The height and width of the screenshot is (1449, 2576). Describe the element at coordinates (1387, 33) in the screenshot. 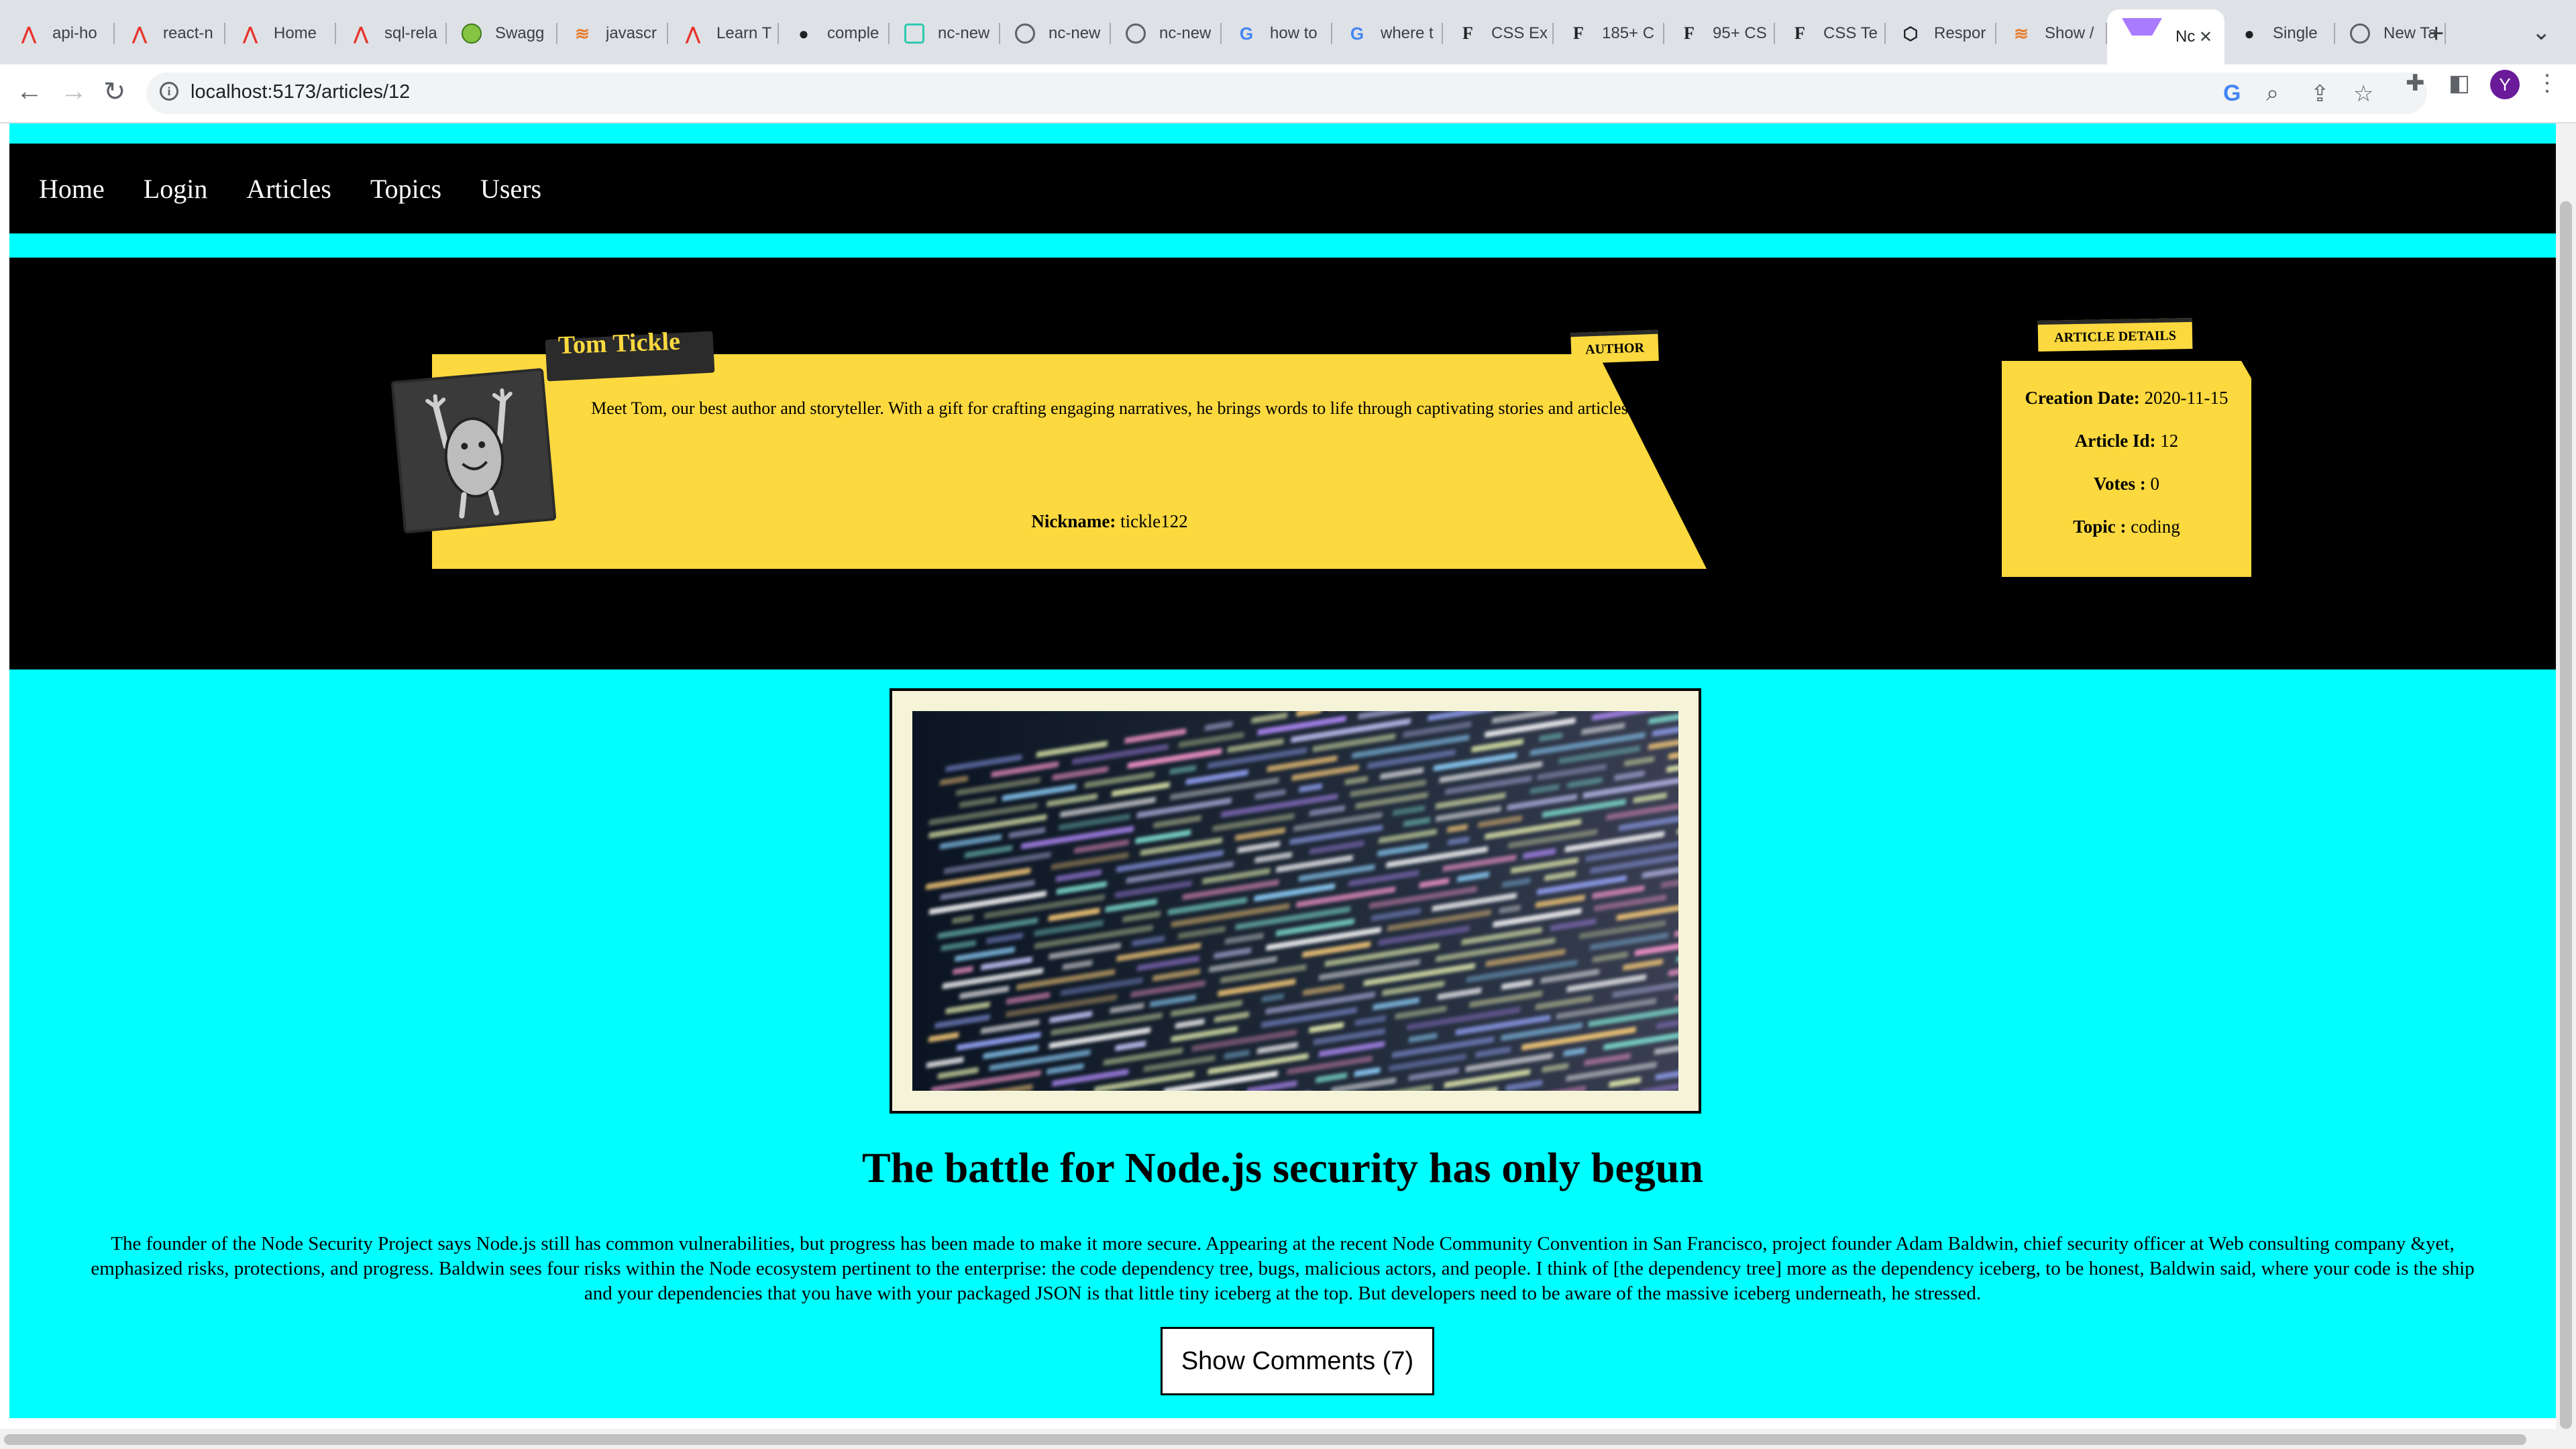

I see `browser-tab: Gwhere t` at that location.